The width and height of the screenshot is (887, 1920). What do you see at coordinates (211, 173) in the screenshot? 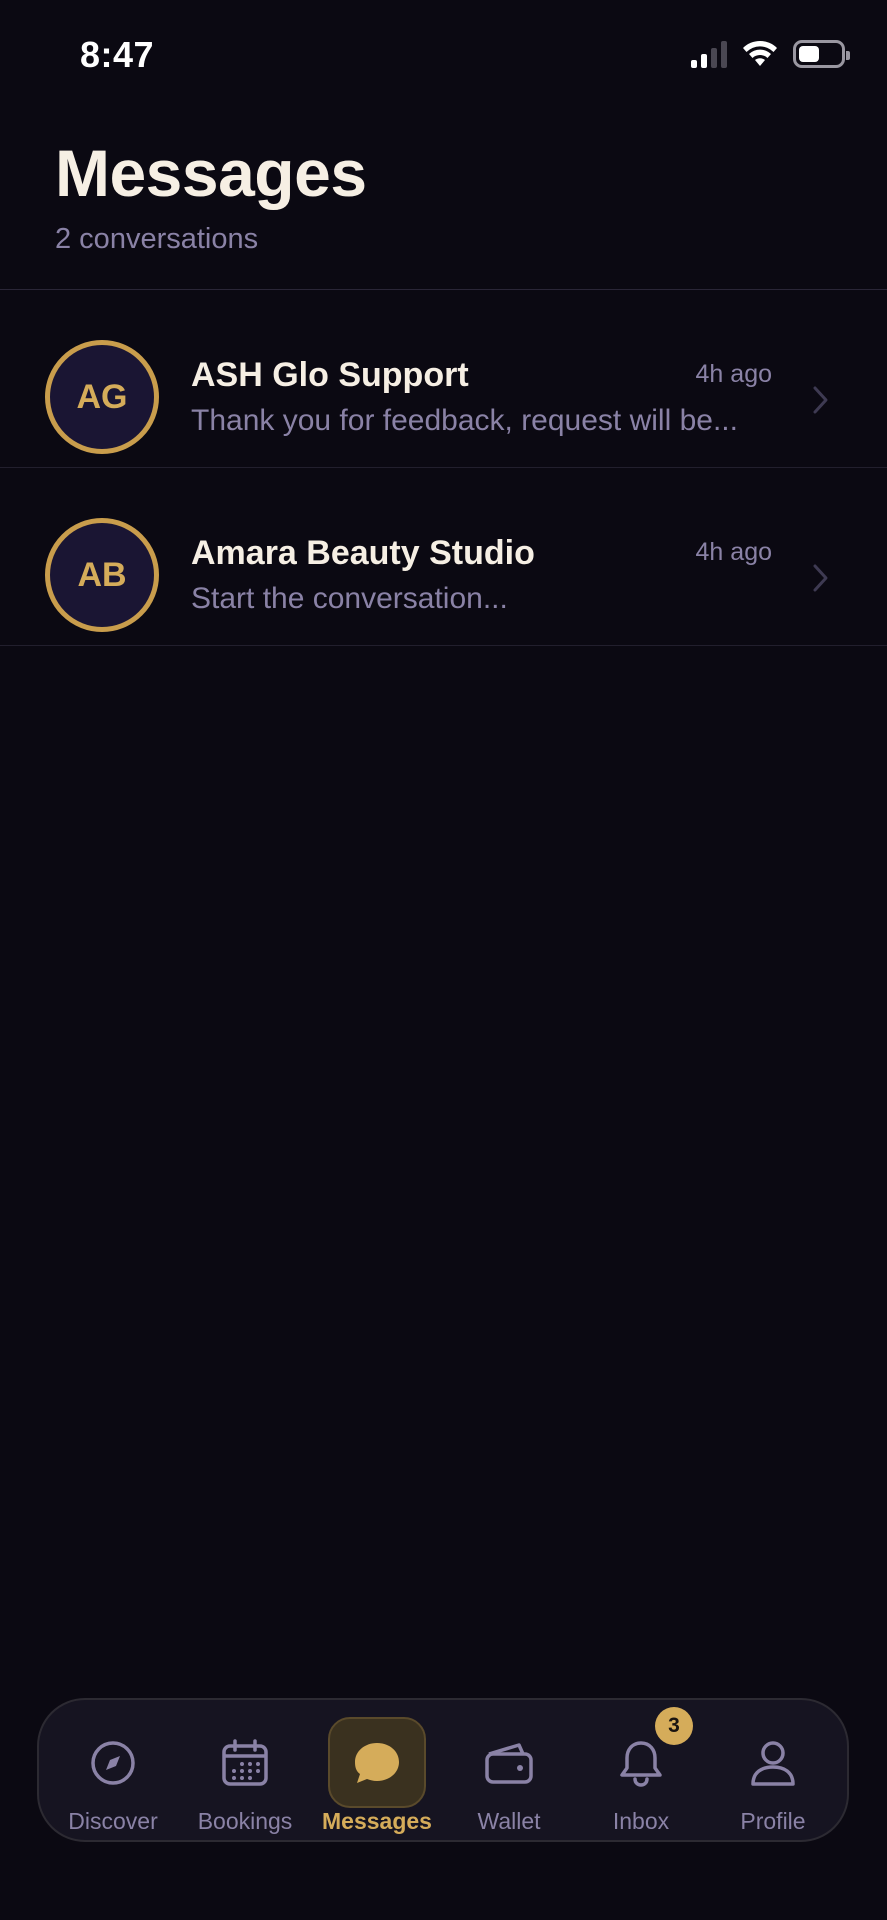
I see `page-title: Messages` at bounding box center [211, 173].